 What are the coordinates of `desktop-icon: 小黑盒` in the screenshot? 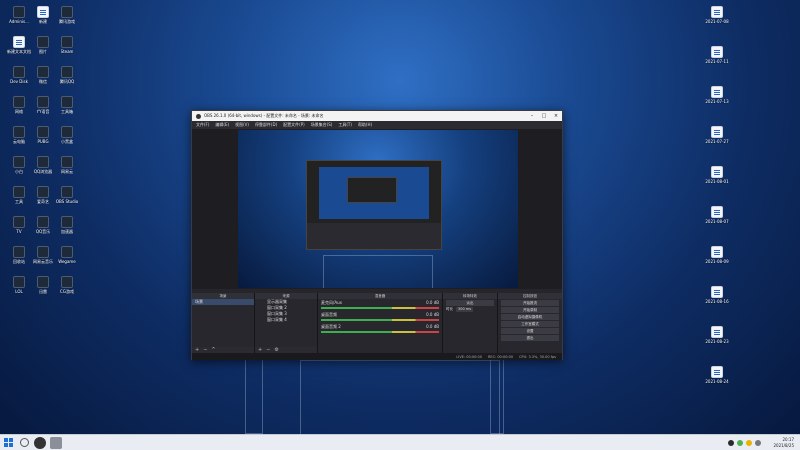 It's located at (67, 135).